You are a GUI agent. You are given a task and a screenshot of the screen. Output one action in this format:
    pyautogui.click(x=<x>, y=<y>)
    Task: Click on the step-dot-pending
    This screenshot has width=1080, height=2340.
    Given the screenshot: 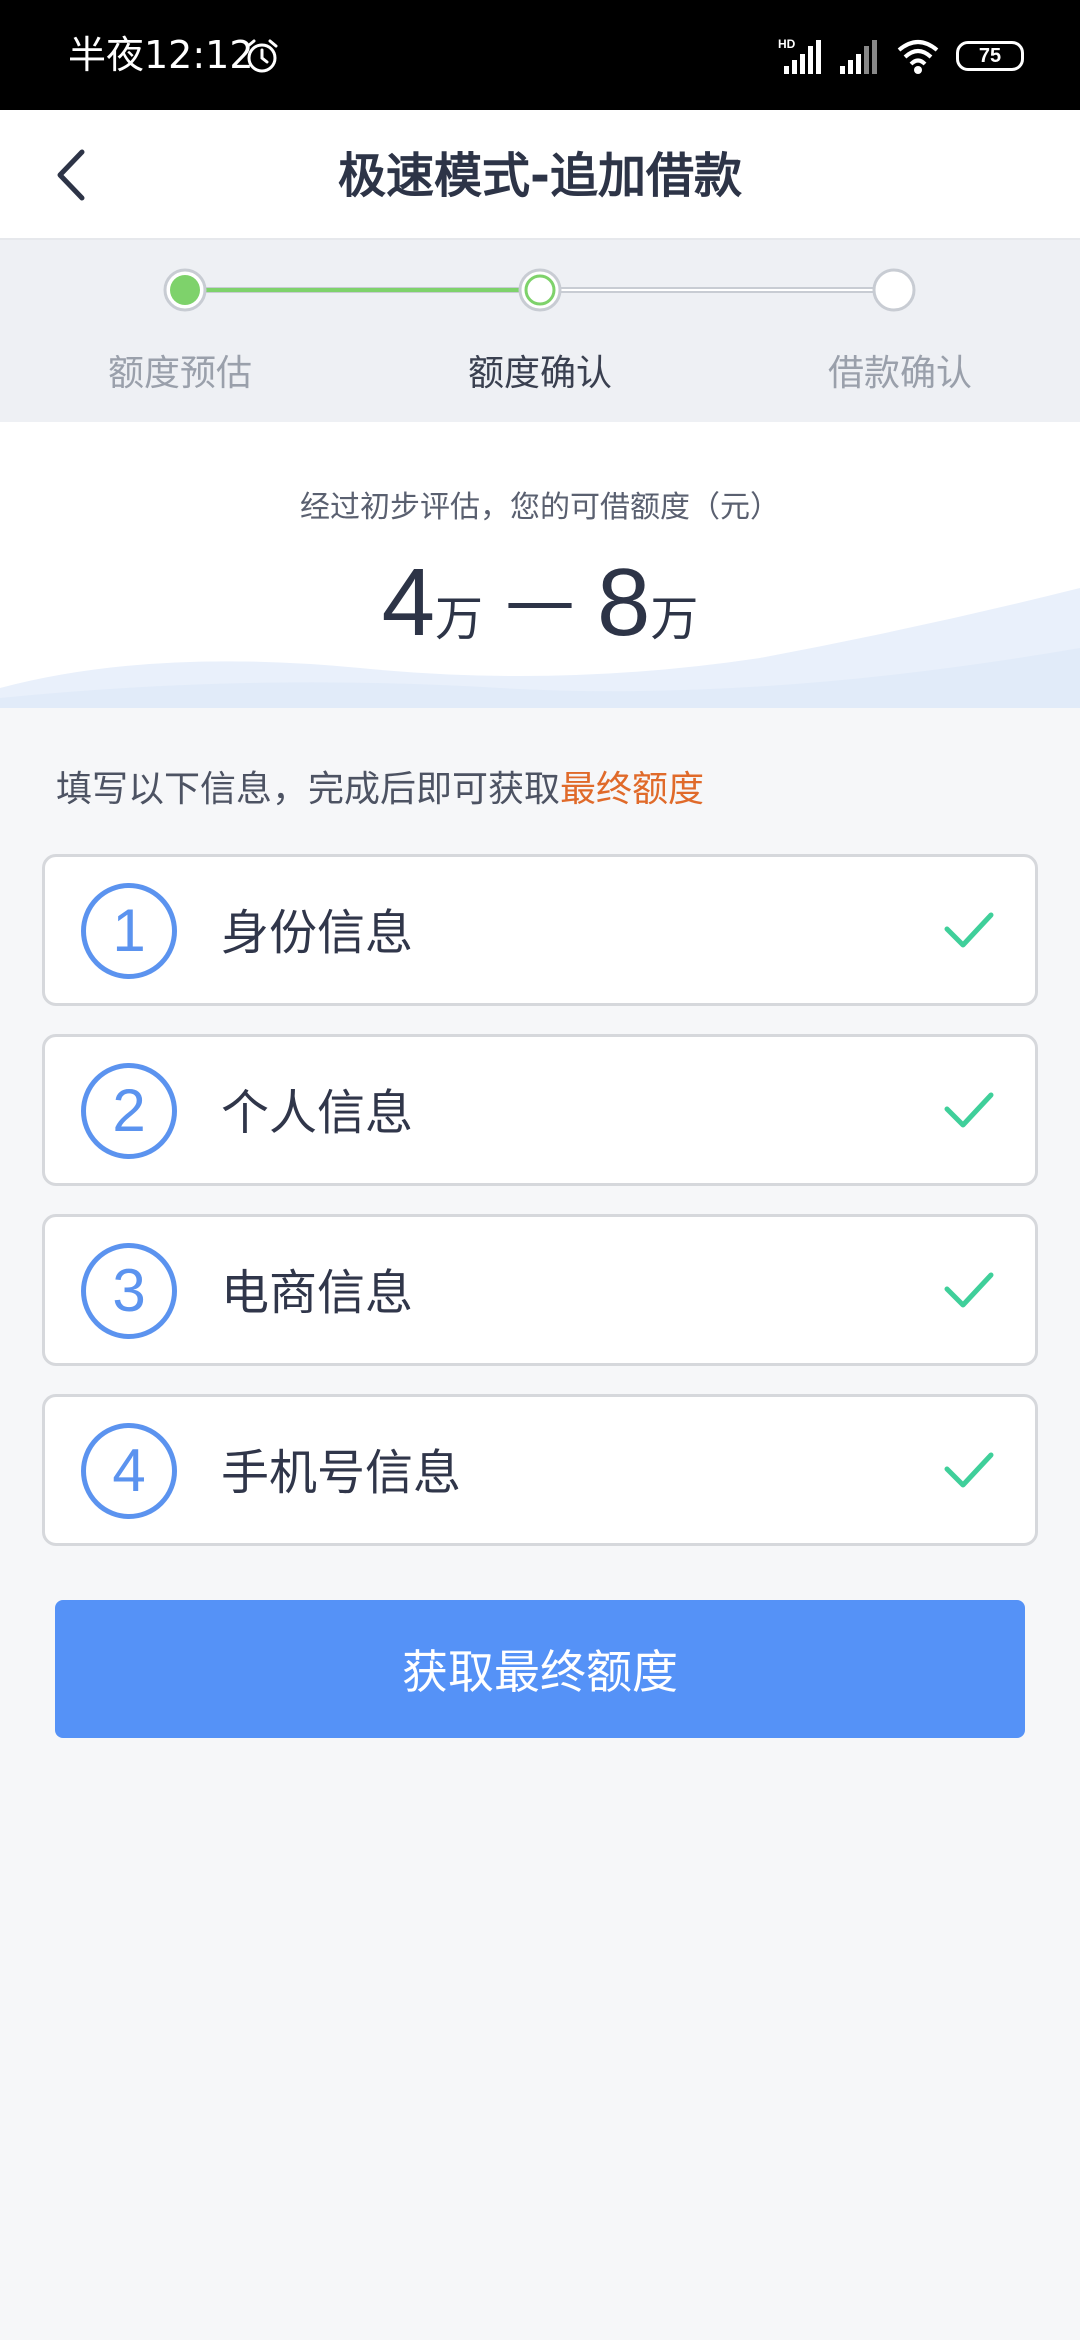 What is the action you would take?
    pyautogui.click(x=894, y=290)
    